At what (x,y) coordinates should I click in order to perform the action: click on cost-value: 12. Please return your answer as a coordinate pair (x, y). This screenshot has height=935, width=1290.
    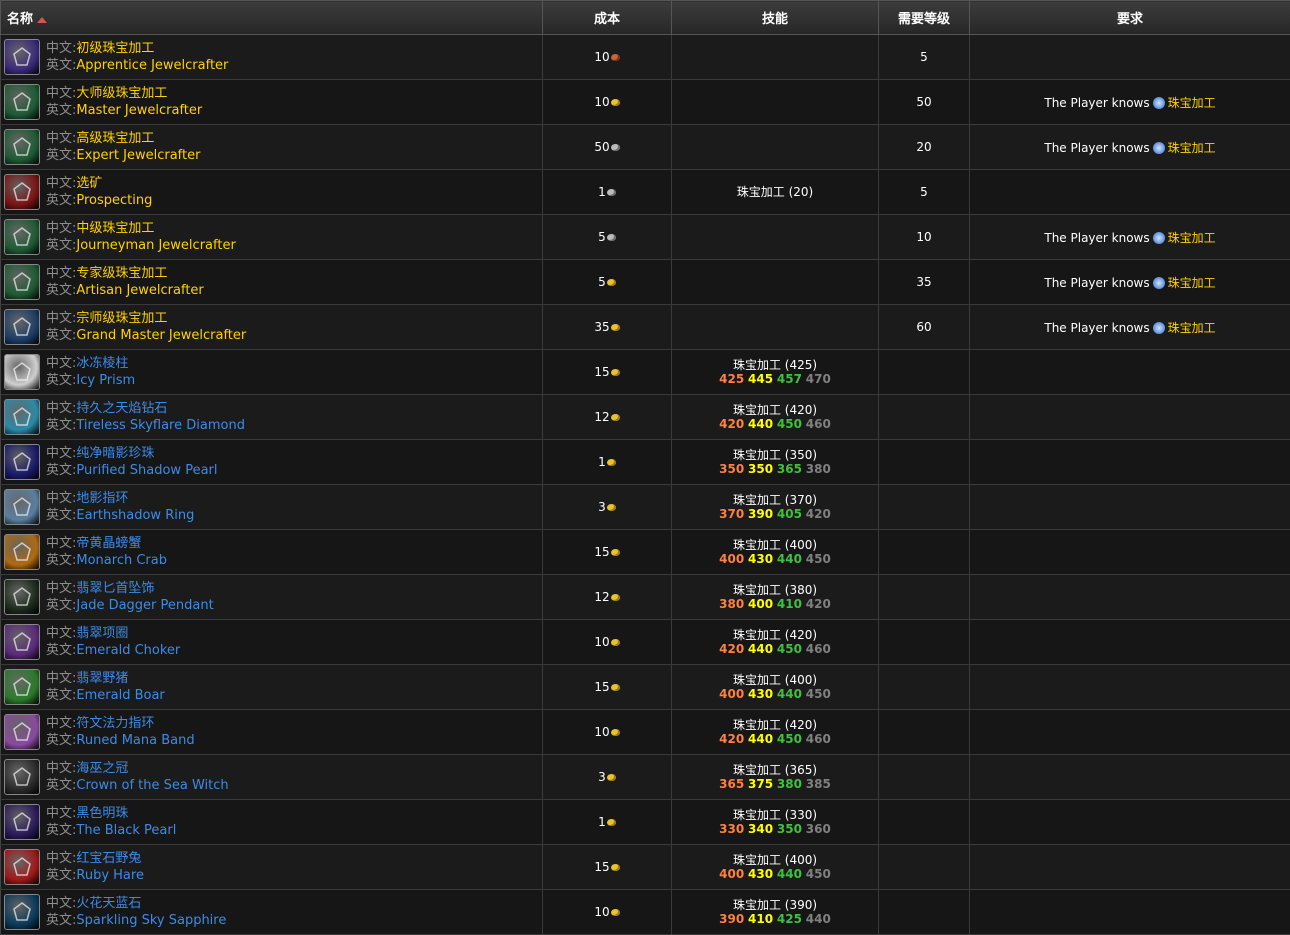
    Looking at the image, I should click on (601, 597).